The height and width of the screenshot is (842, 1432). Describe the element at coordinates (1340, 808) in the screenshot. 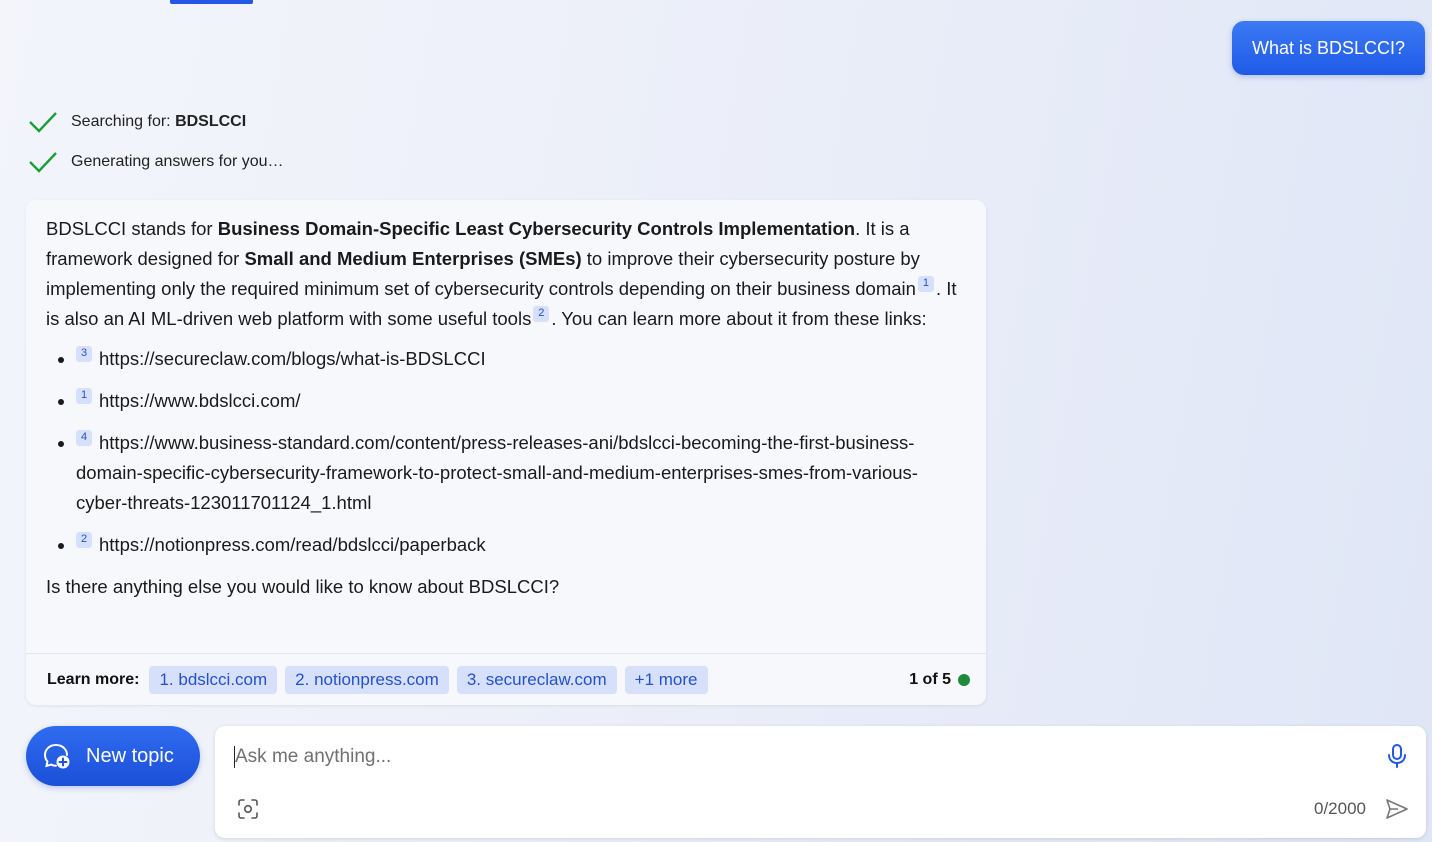

I see `character-counter: 0/2000` at that location.